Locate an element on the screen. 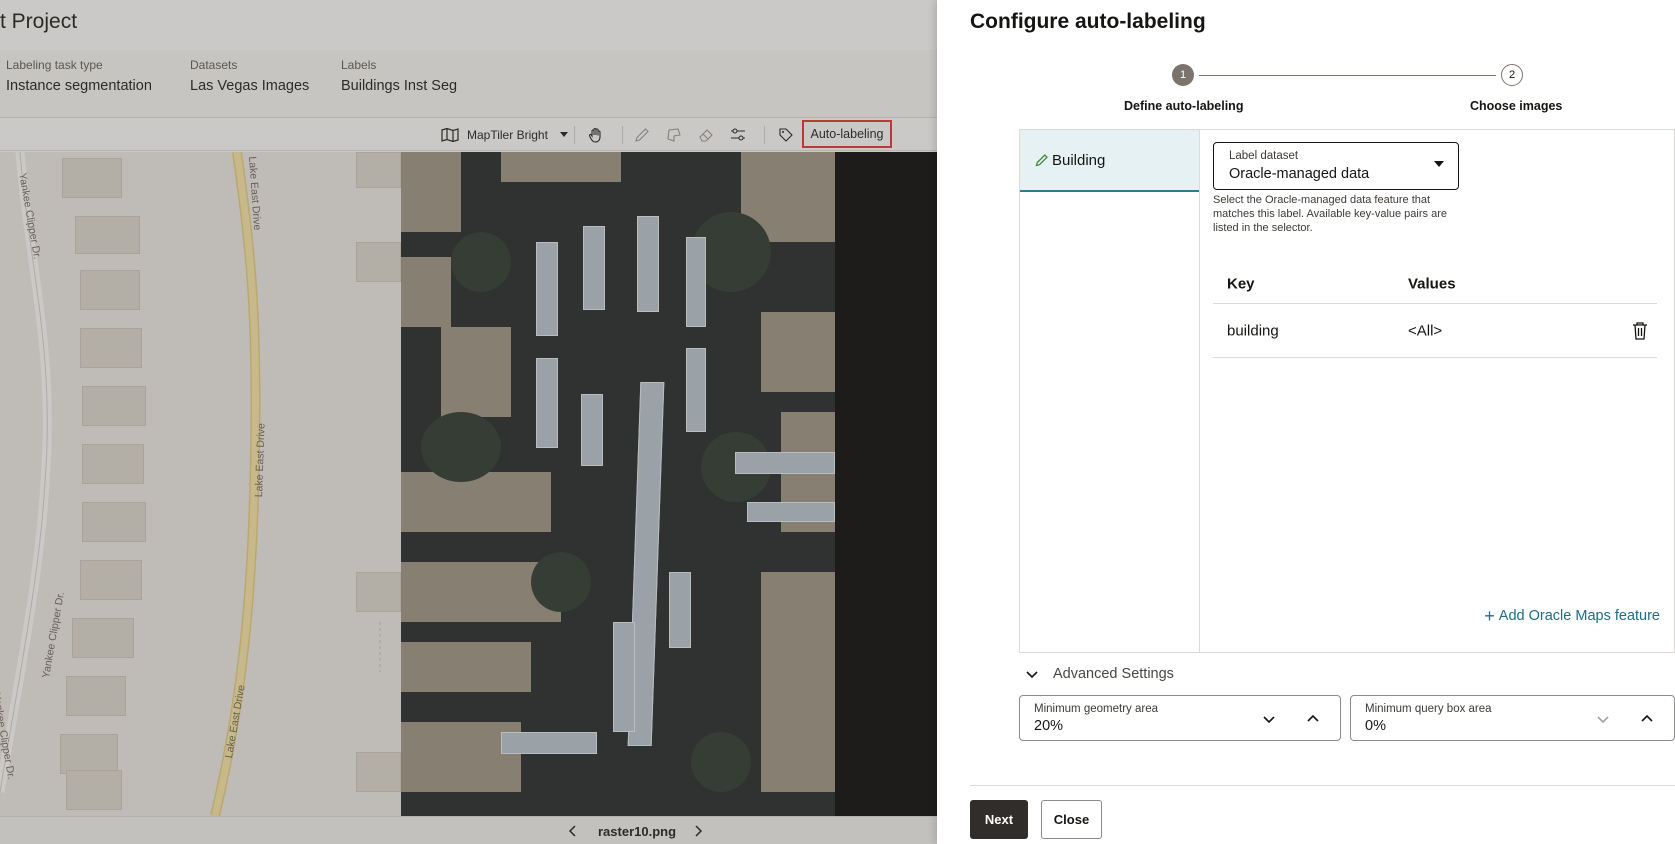  min-geometry-area-field: Minimum geometry area 20% is located at coordinates (1180, 718).